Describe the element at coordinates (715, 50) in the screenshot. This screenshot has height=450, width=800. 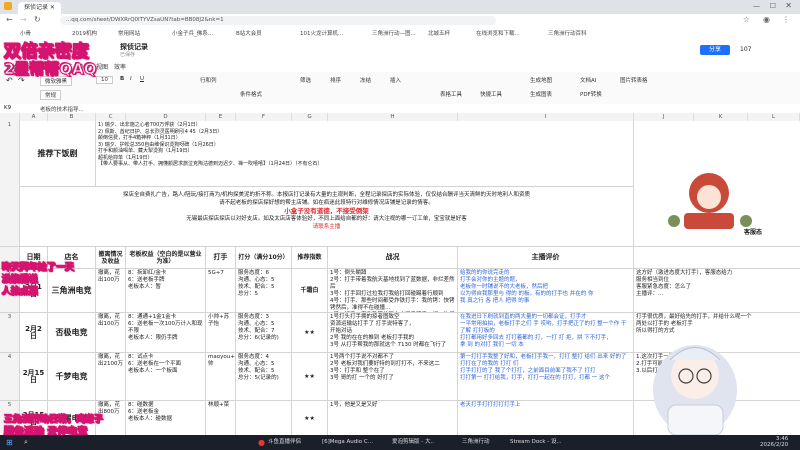
I see `share-button: 分享` at that location.